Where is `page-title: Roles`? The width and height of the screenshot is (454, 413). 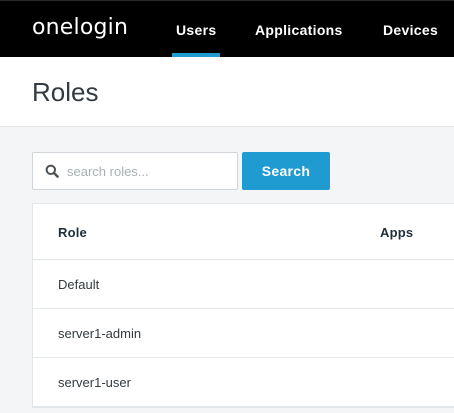
page-title: Roles is located at coordinates (65, 92).